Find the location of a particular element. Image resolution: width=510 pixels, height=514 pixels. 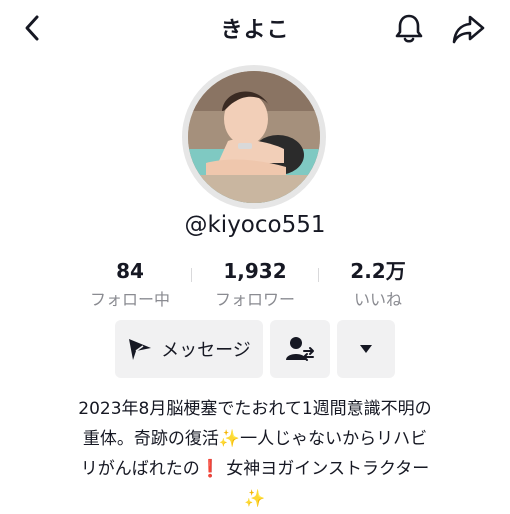

page-title: きよこ is located at coordinates (255, 30).